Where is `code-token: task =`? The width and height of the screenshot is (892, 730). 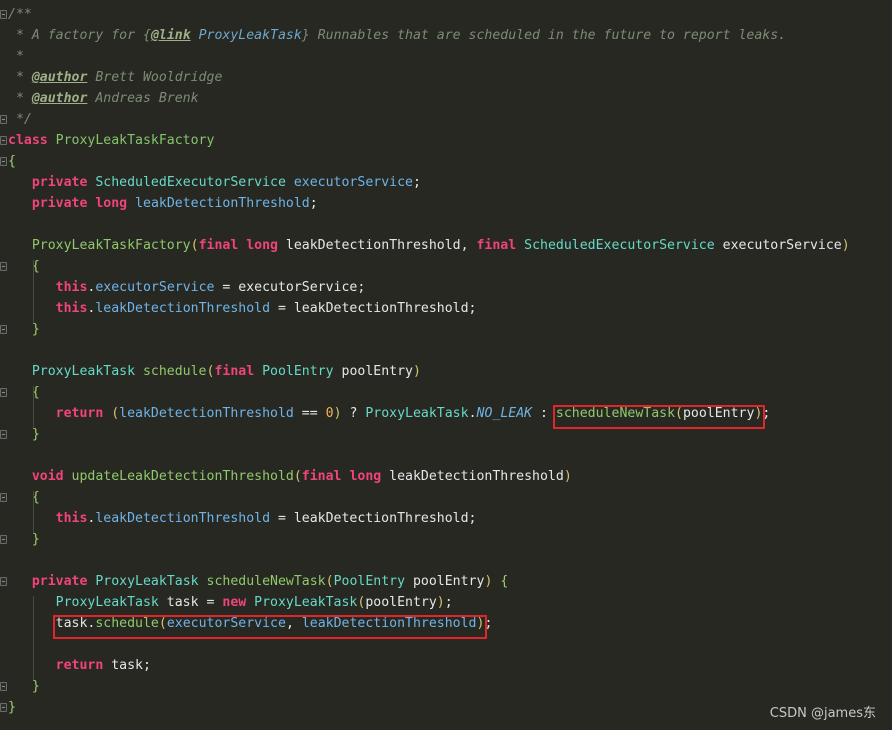
code-token: task = is located at coordinates (194, 602).